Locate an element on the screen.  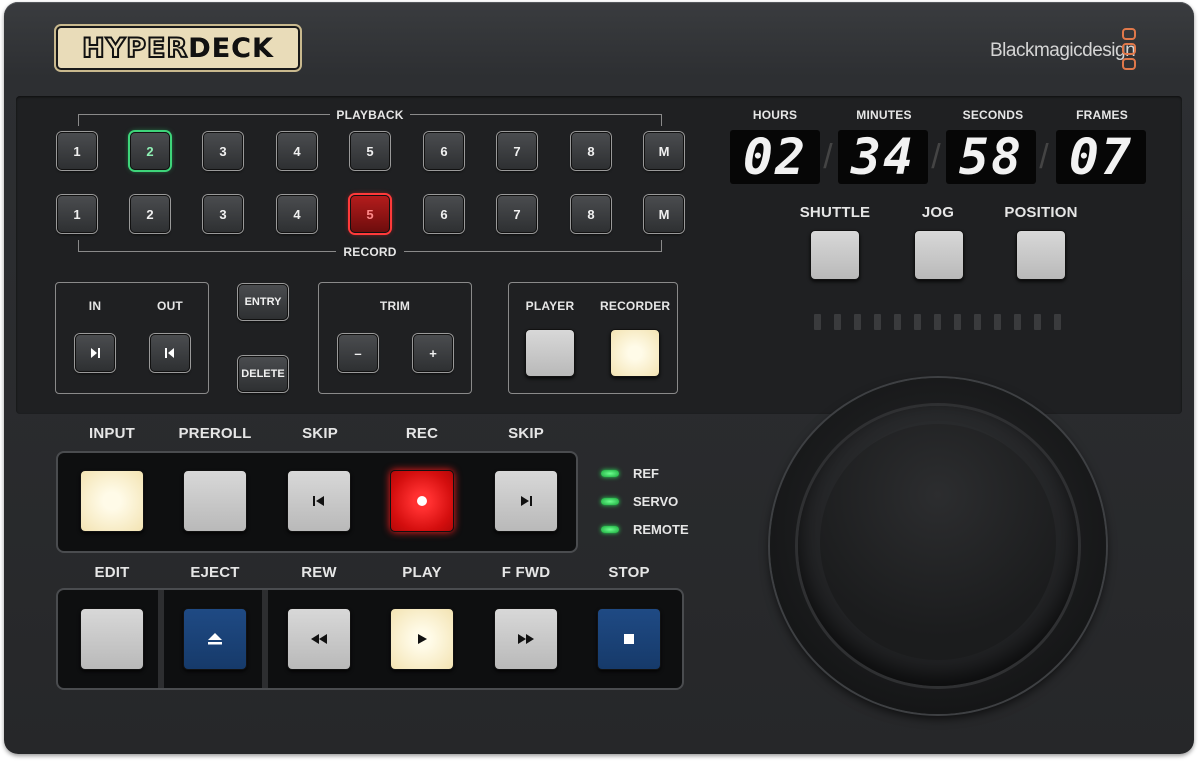
playback-key-1: 1 is located at coordinates (77, 151).